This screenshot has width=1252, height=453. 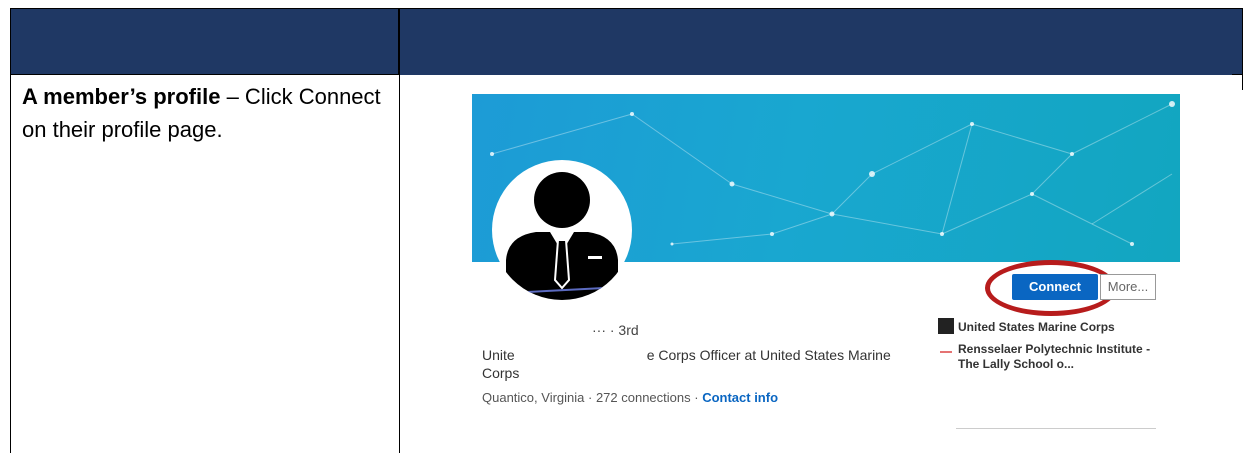 I want to click on person-silhouette-icon, so click(x=562, y=236).